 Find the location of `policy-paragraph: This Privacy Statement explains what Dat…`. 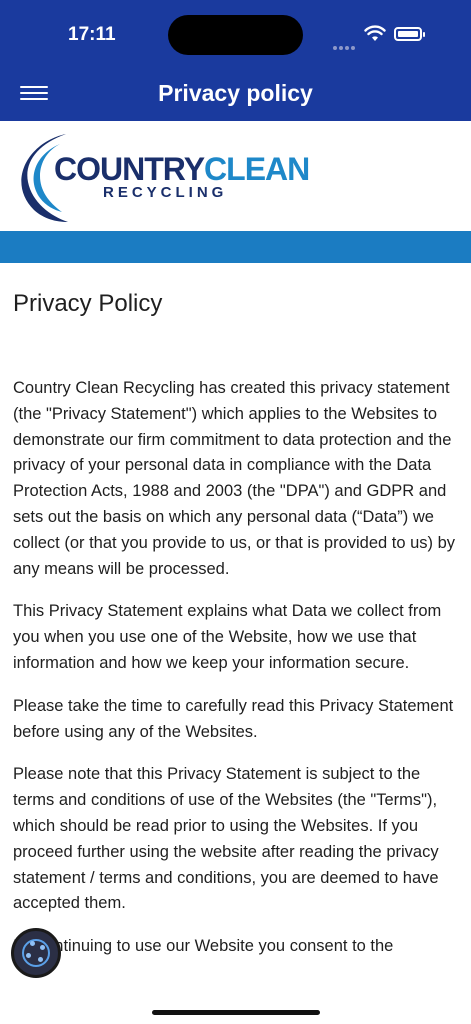

policy-paragraph: This Privacy Statement explains what Dat… is located at coordinates (227, 637).